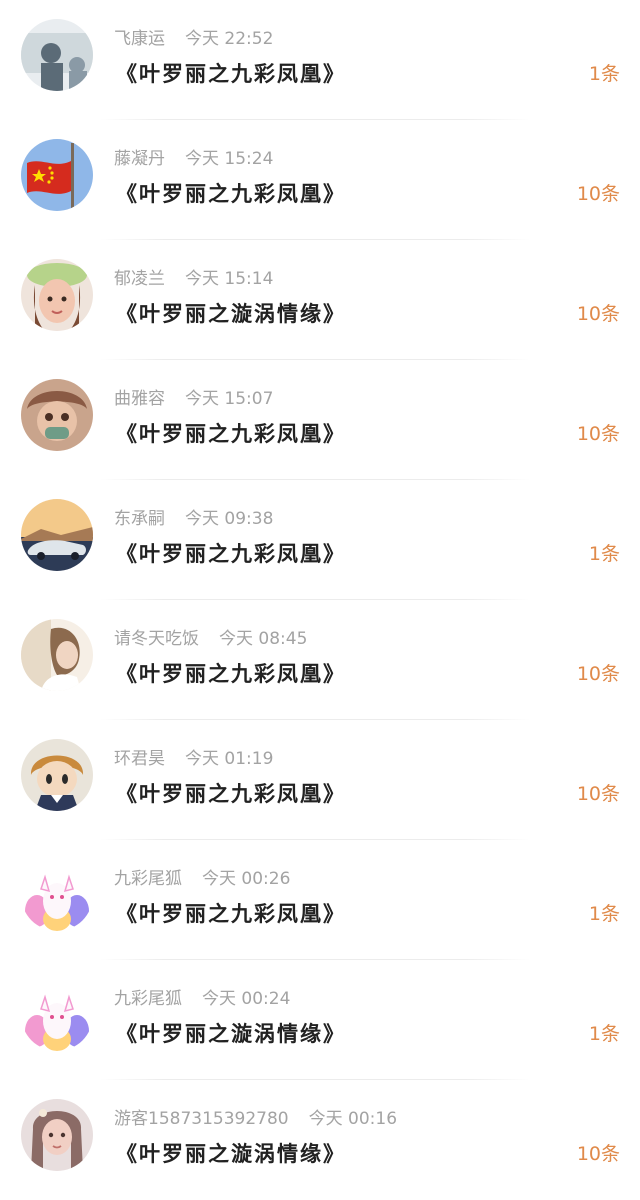 The height and width of the screenshot is (1200, 640). I want to click on message-time: 今天 15:07, so click(229, 399).